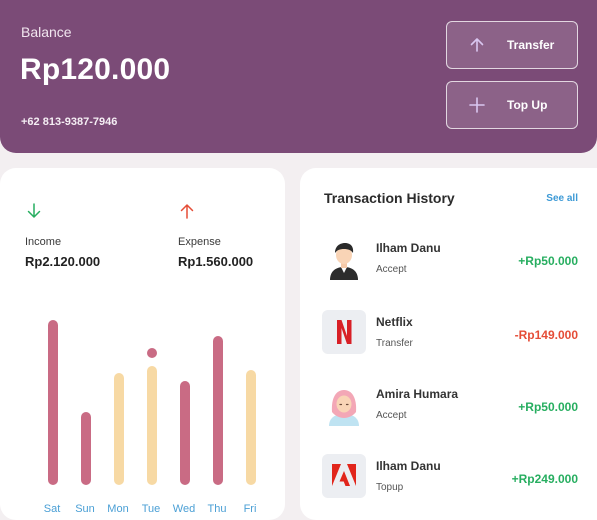  I want to click on bar-column-tue: Tue, so click(151, 410).